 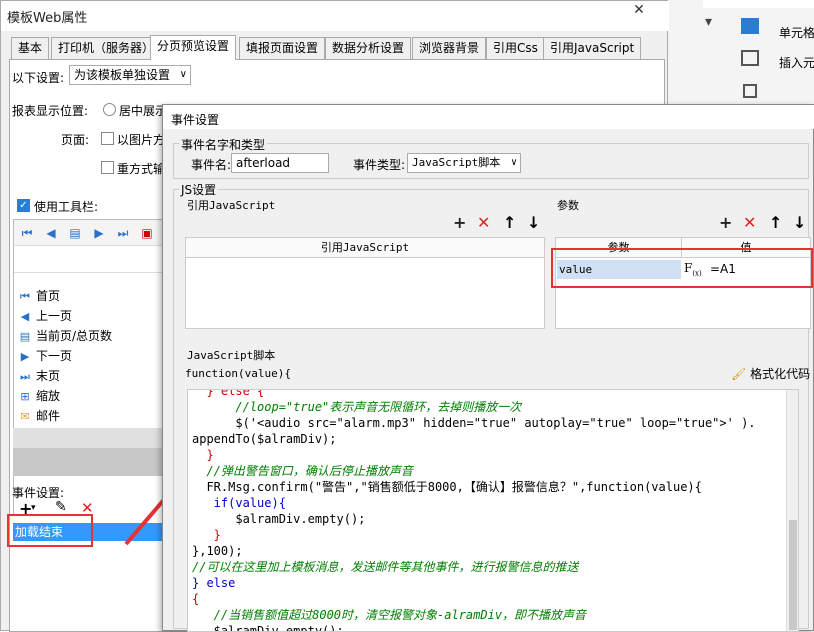 What do you see at coordinates (449, 48) in the screenshot?
I see `tab-browser-background: 浏览器背景` at bounding box center [449, 48].